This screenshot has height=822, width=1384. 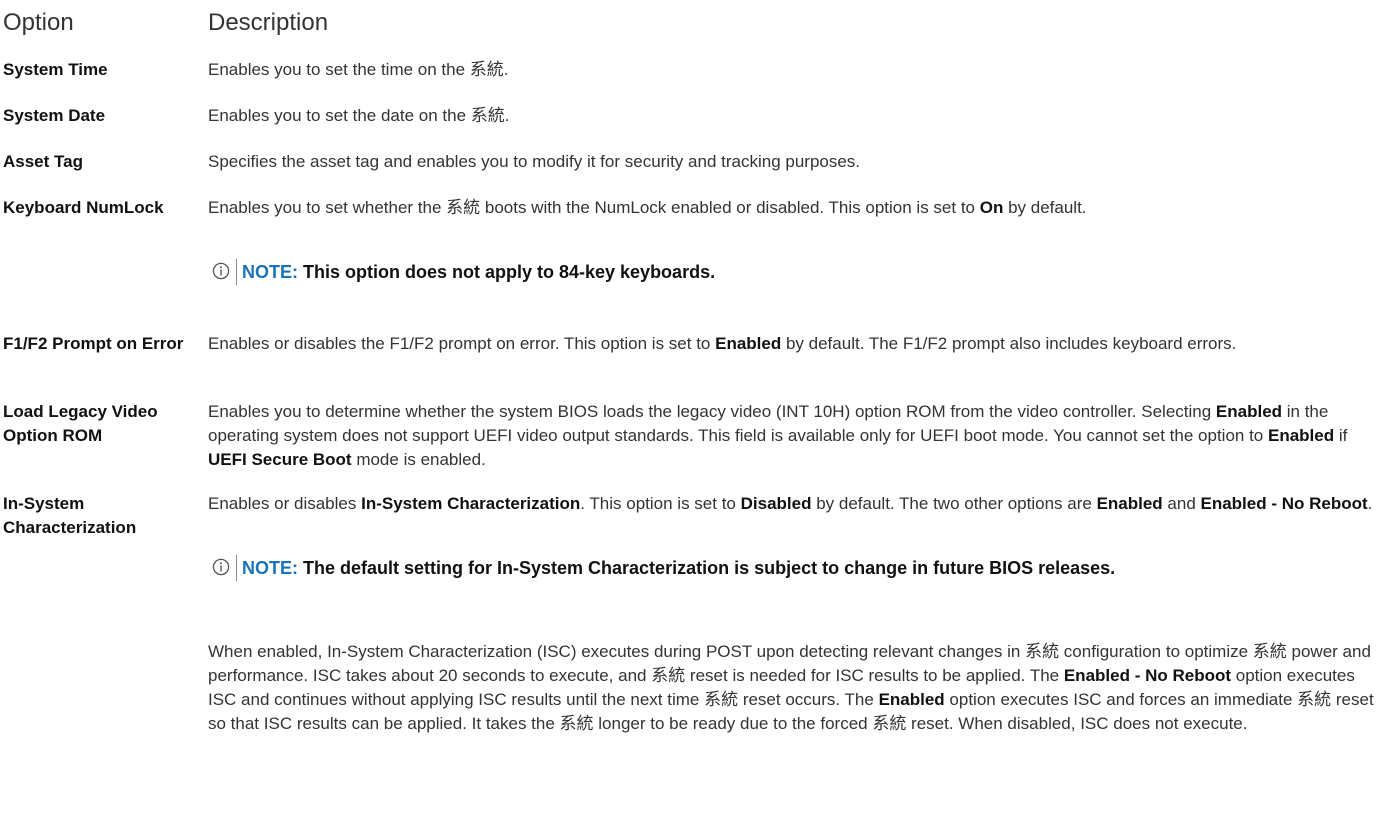 What do you see at coordinates (83, 207) in the screenshot?
I see `option-name: Keyboard NumLock` at bounding box center [83, 207].